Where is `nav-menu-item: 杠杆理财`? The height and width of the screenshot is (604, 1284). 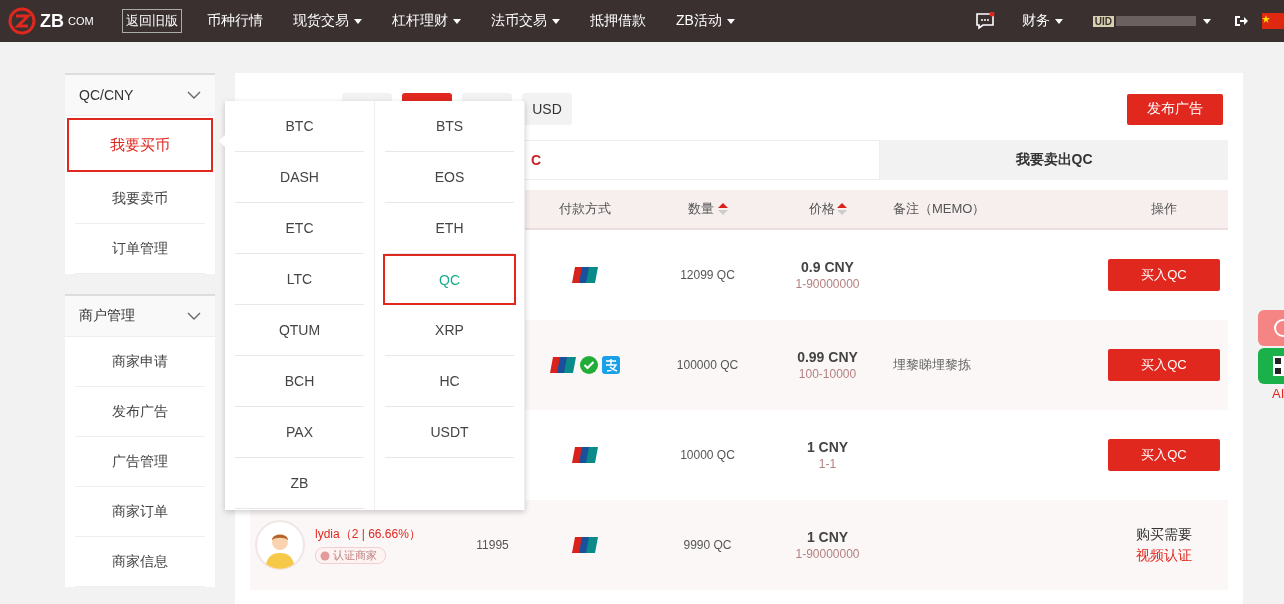 nav-menu-item: 杠杆理财 is located at coordinates (426, 21).